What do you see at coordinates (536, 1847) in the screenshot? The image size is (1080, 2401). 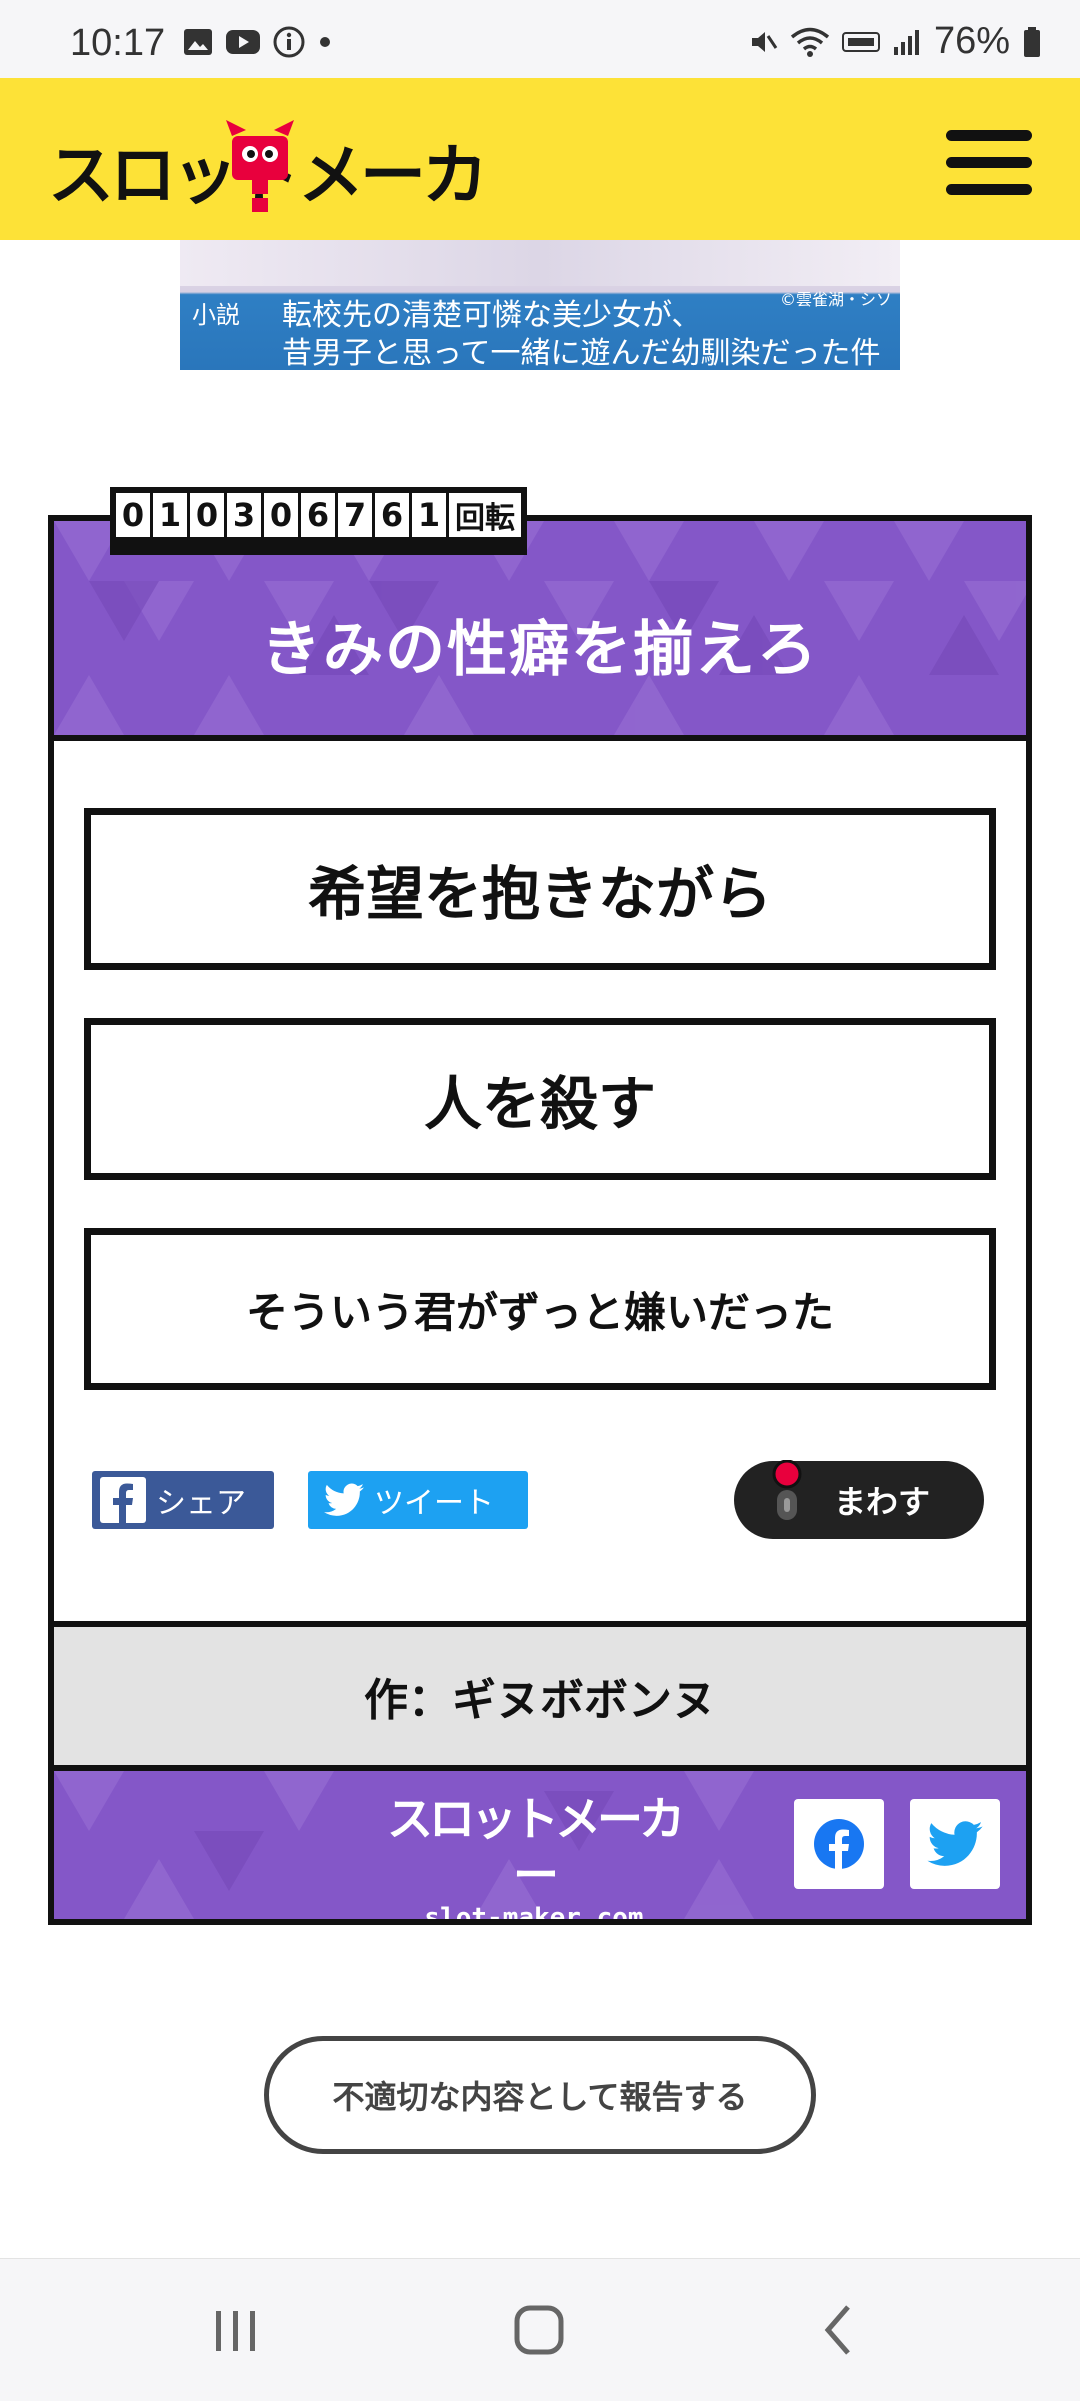 I see `footer-logo-text: スロットメーカー` at bounding box center [536, 1847].